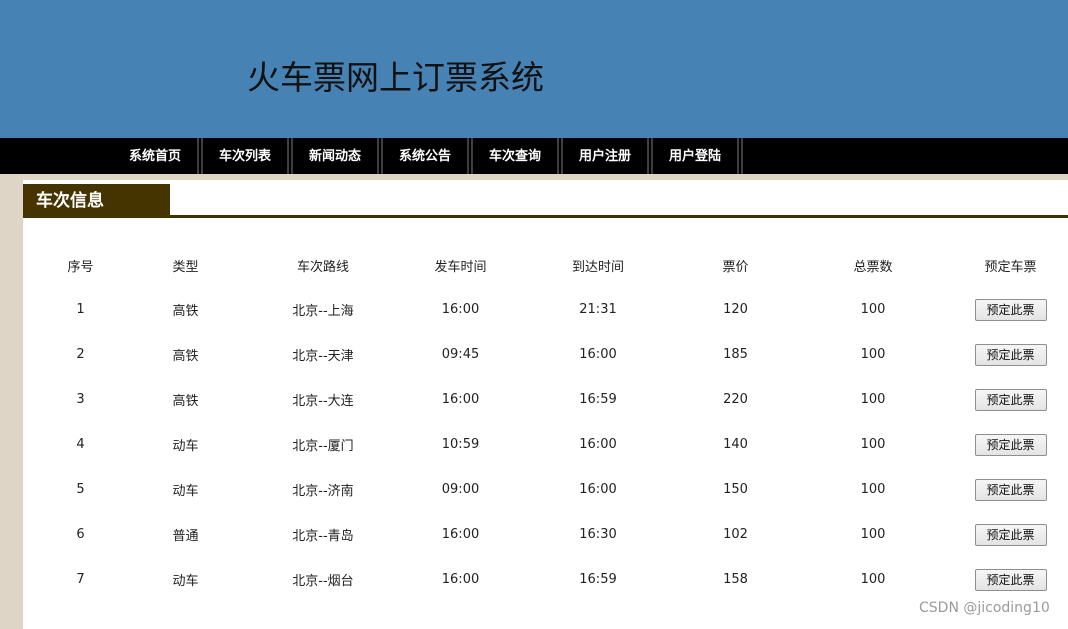  What do you see at coordinates (735, 354) in the screenshot?
I see `cell-price: 185` at bounding box center [735, 354].